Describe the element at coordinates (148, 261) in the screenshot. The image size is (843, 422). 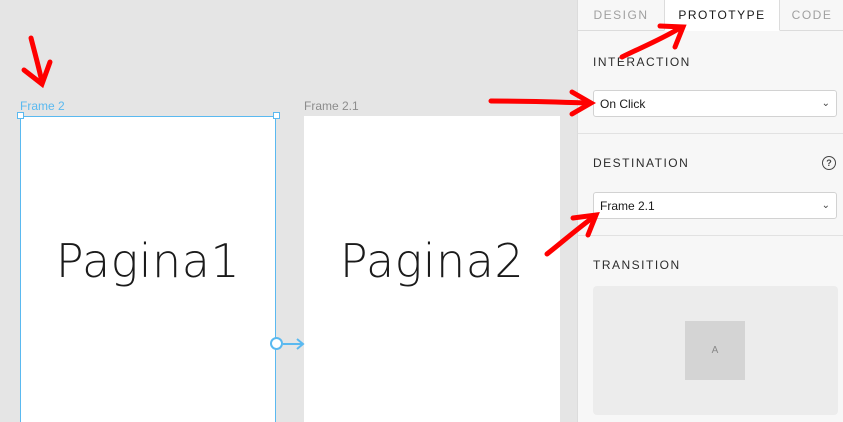
I see `frame-1-text: Pagina1` at that location.